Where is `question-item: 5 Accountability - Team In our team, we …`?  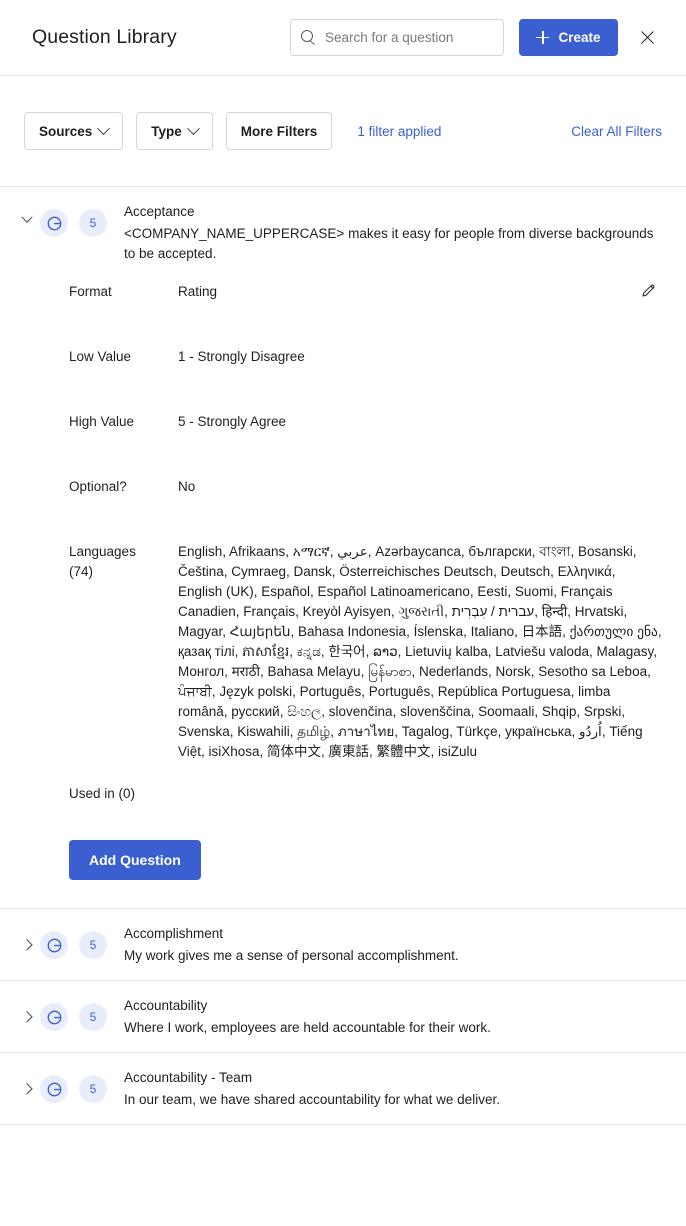
question-item: 5 Accountability - Team In our team, we … is located at coordinates (343, 1089).